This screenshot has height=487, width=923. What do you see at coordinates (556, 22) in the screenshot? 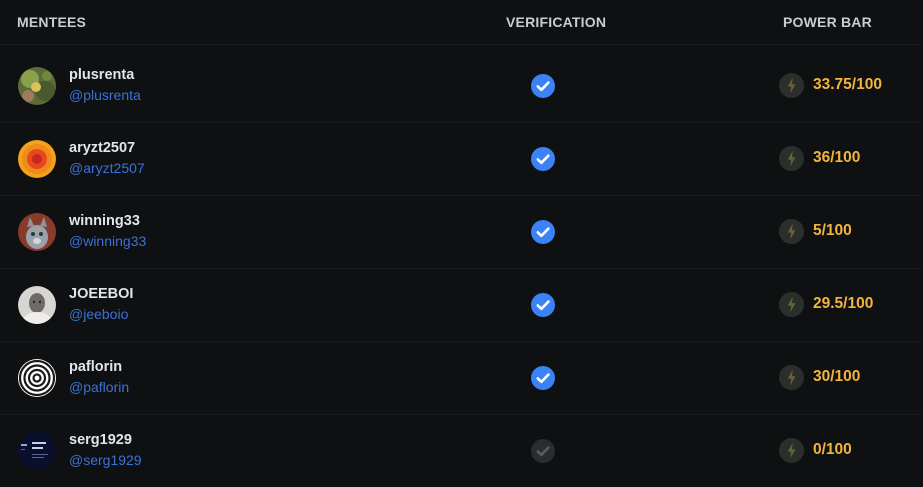
I see `column-header-verification: VERIFICATION` at bounding box center [556, 22].